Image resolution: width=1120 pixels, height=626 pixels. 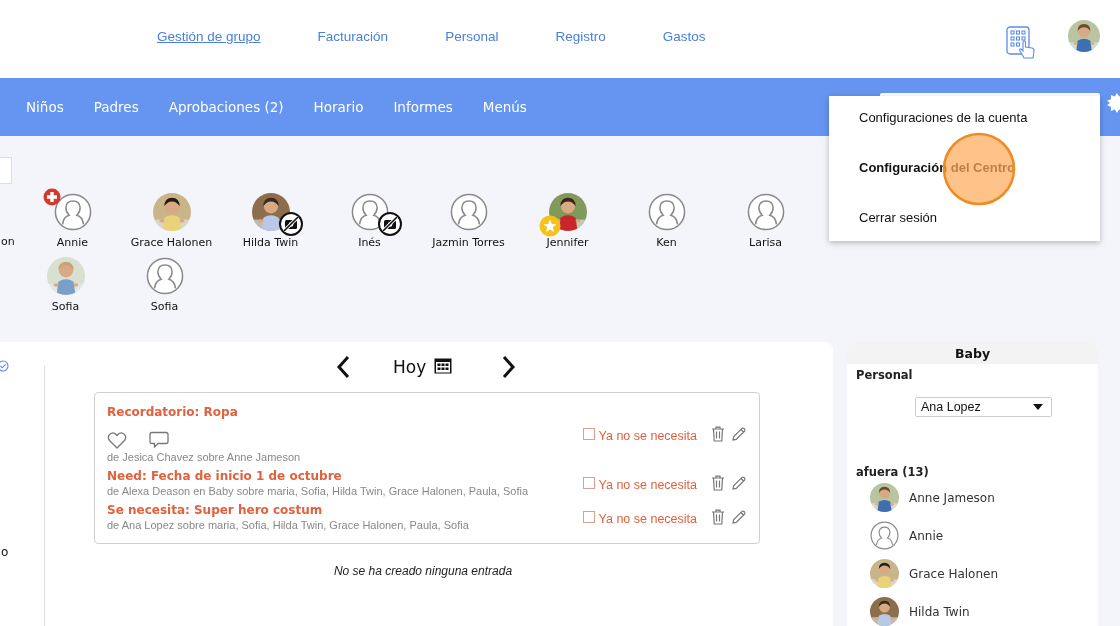 What do you see at coordinates (8, 241) in the screenshot?
I see `child-name: on` at bounding box center [8, 241].